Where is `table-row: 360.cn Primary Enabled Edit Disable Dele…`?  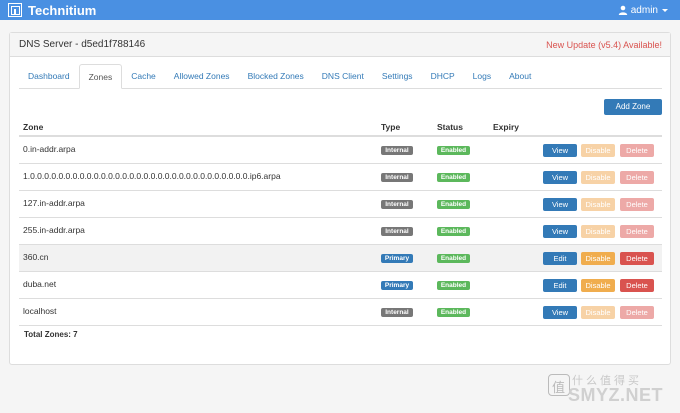
table-row: 360.cn Primary Enabled Edit Disable Dele… is located at coordinates (340, 258).